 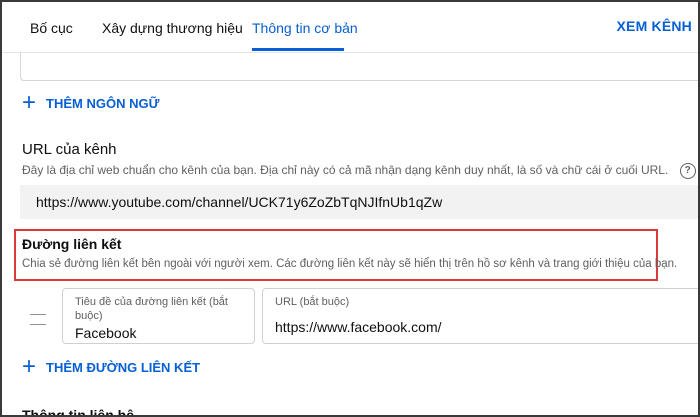 I want to click on previous-field-box, so click(x=359, y=66).